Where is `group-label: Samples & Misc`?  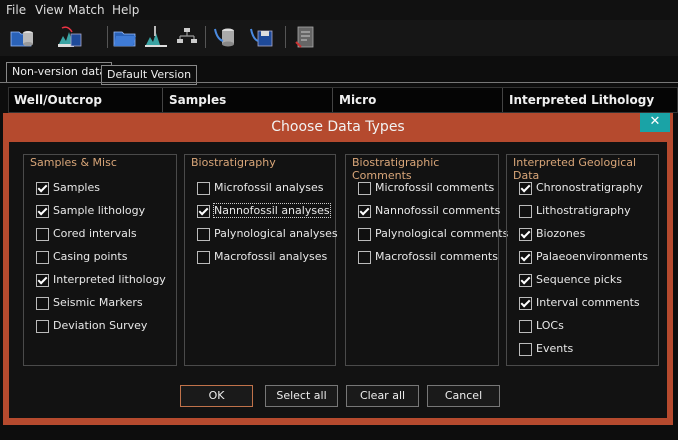 group-label: Samples & Misc is located at coordinates (73, 162).